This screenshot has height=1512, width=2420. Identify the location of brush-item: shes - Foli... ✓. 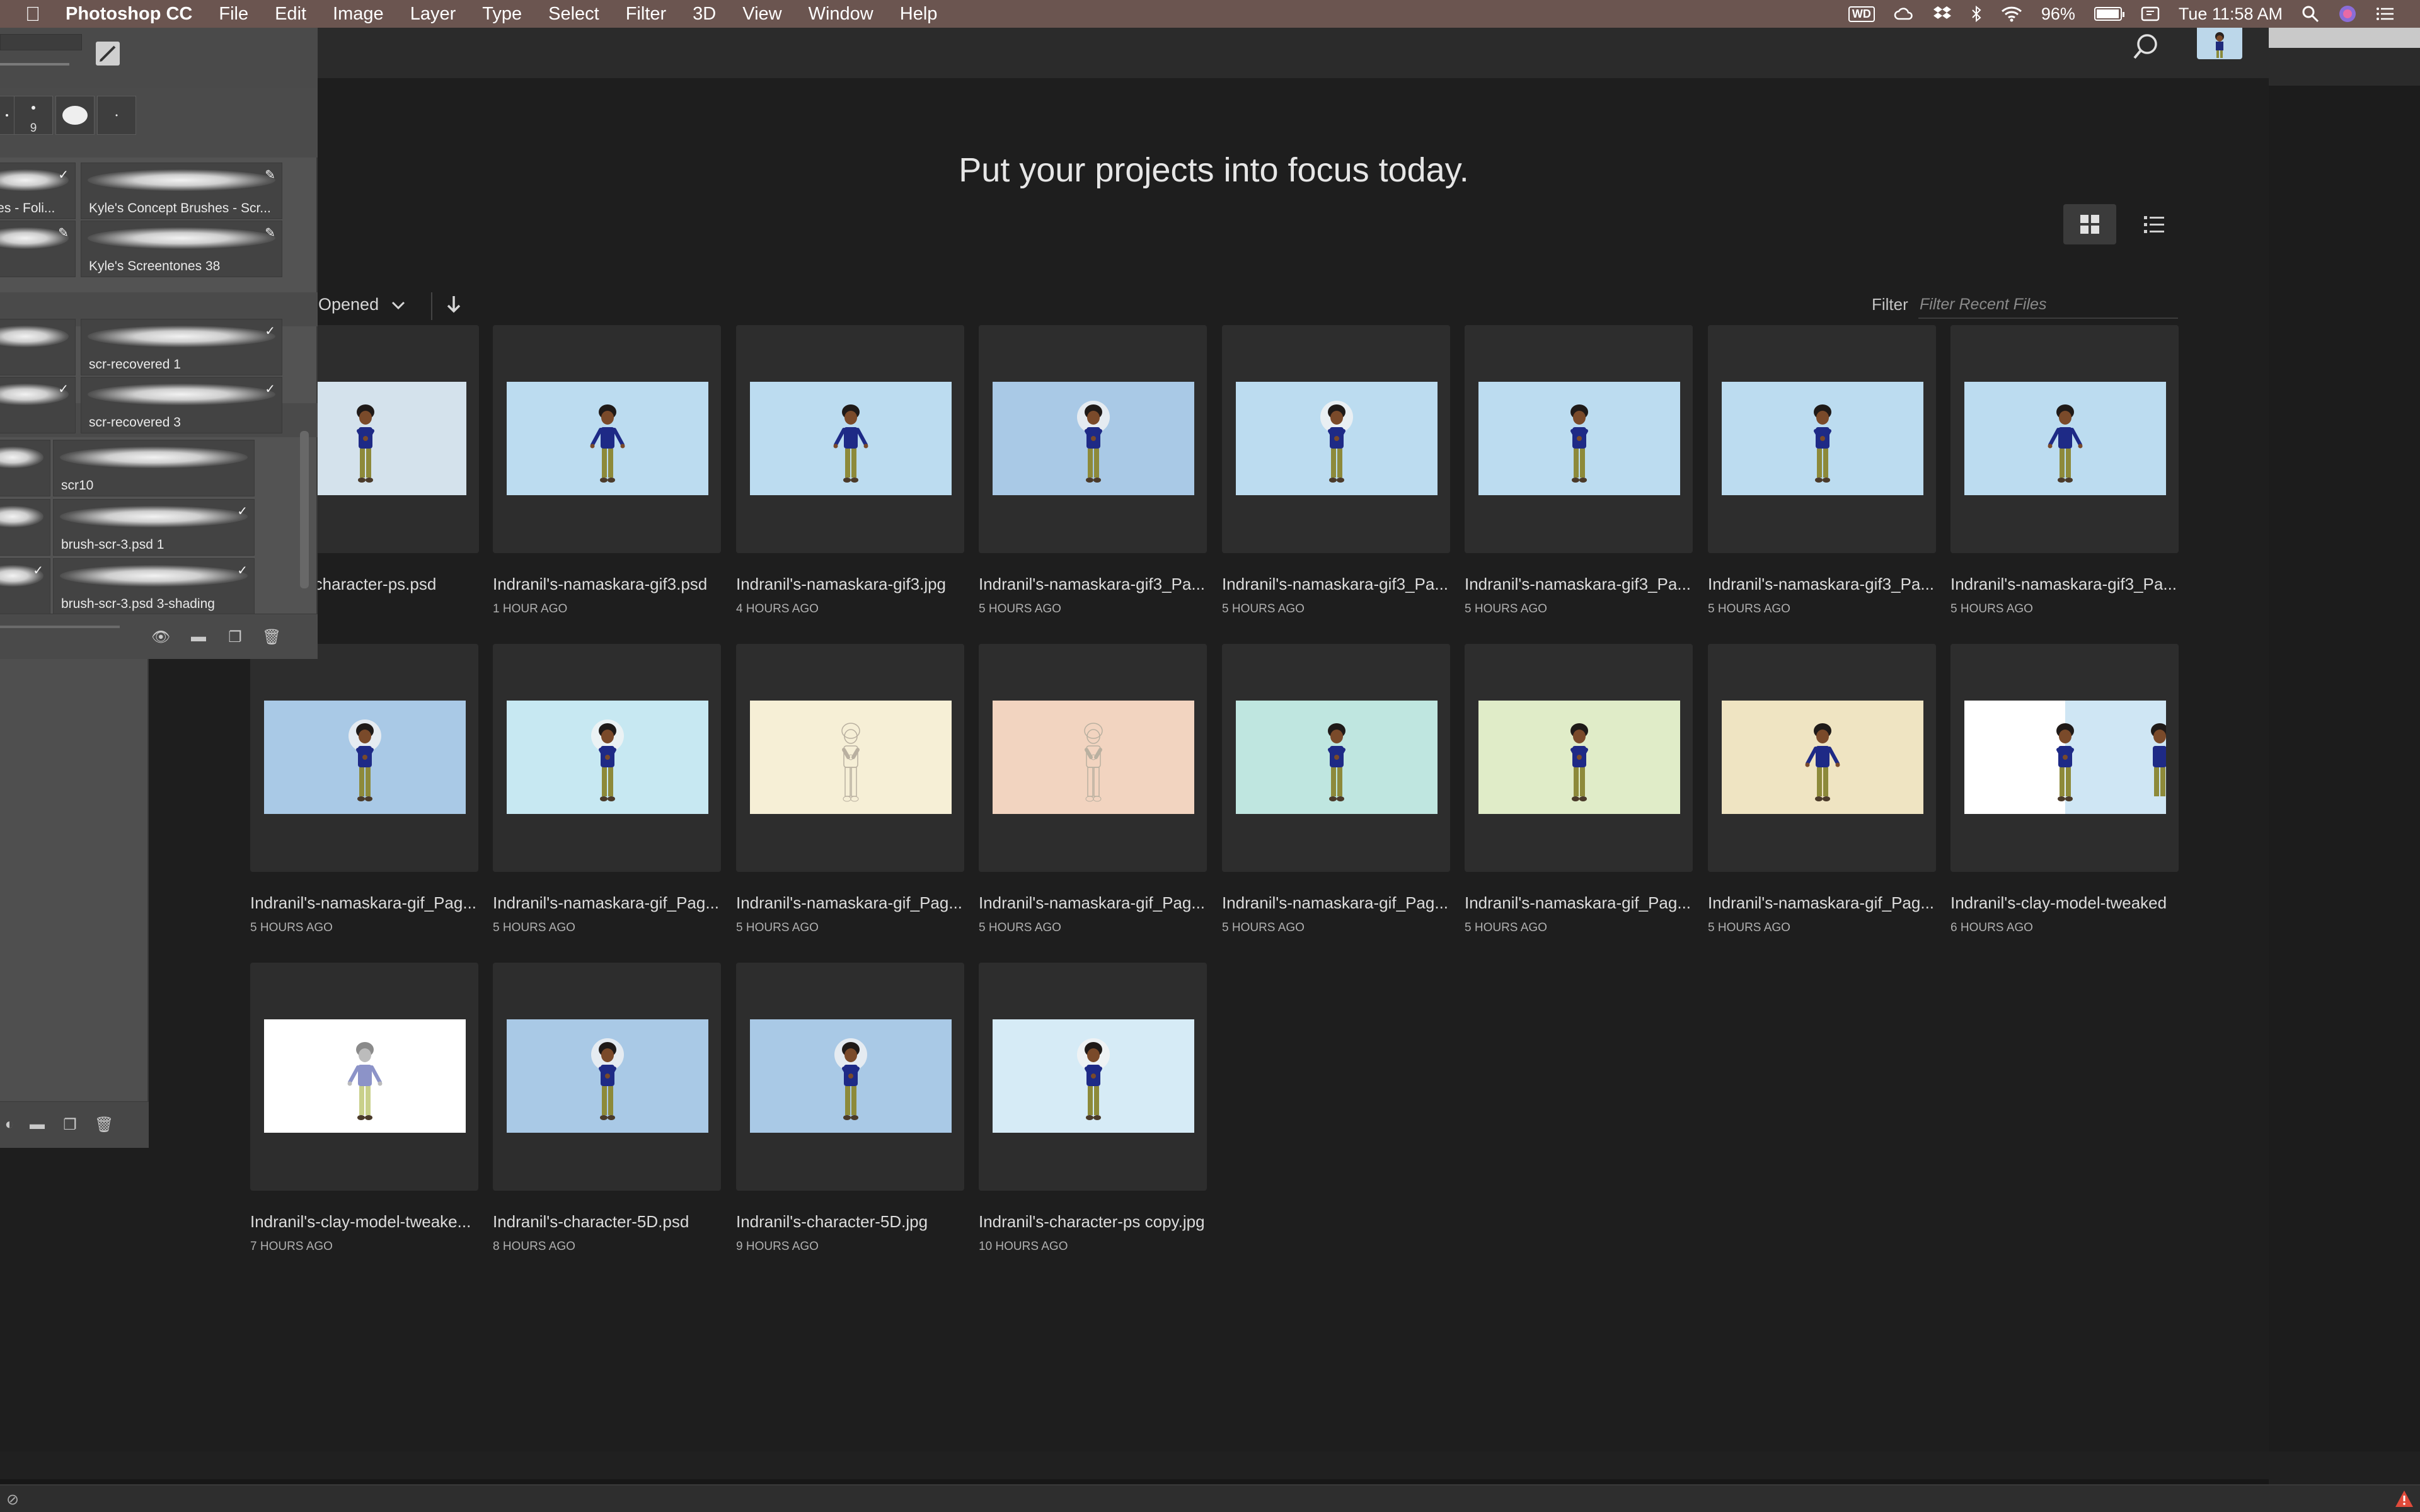
(38, 191).